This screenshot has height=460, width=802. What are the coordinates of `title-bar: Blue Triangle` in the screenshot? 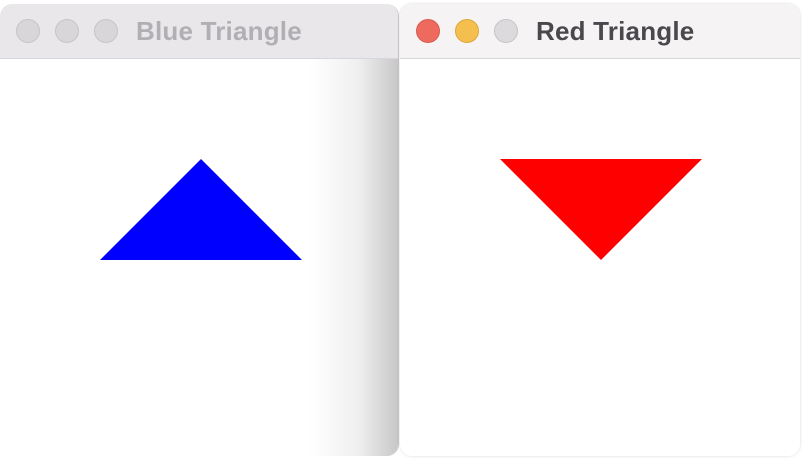 It's located at (199, 31).